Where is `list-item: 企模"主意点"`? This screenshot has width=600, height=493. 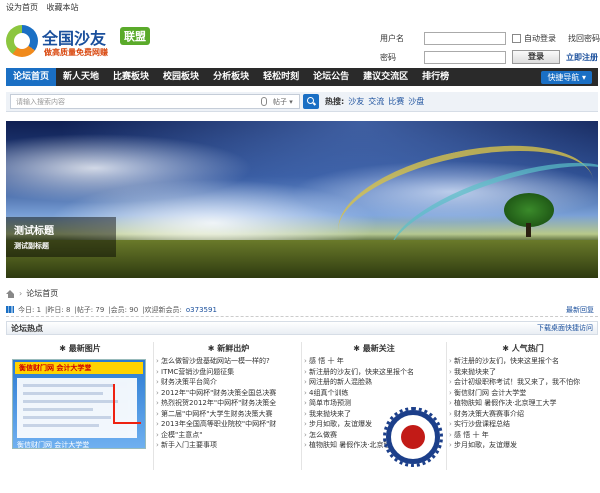
list-item: 企模"主意点" is located at coordinates (228, 435).